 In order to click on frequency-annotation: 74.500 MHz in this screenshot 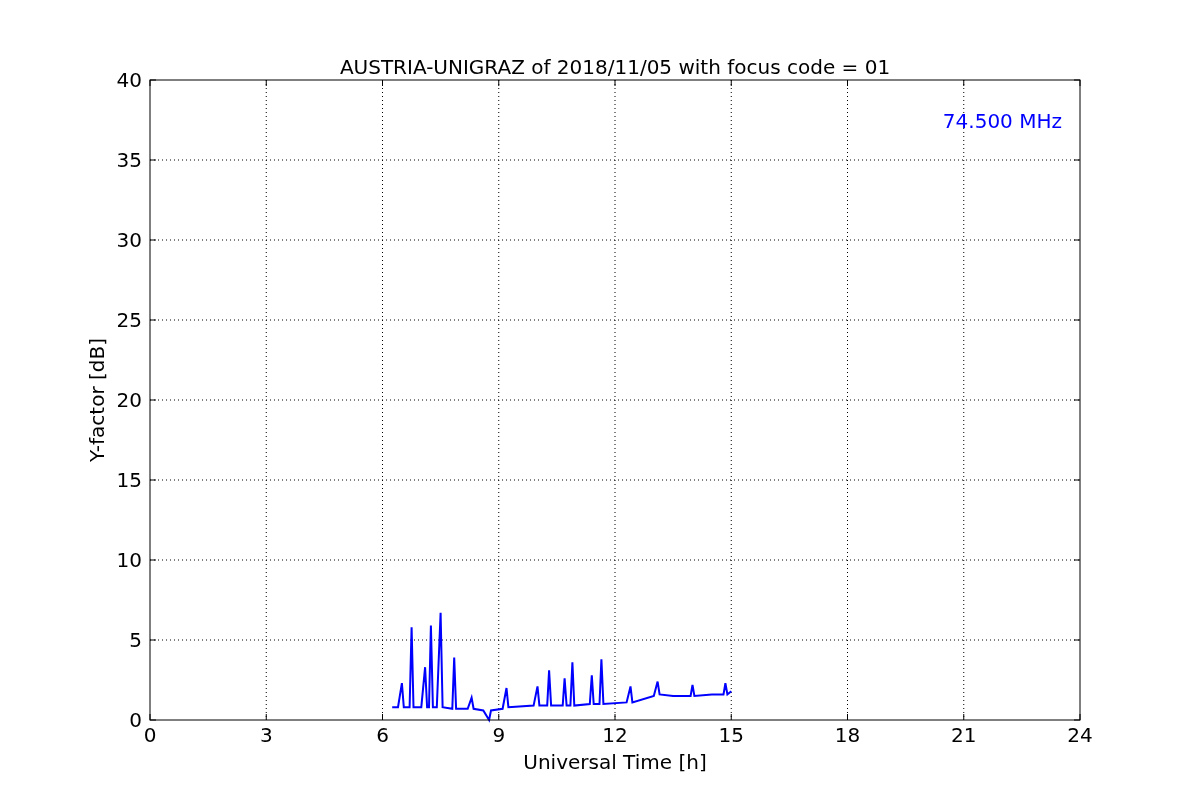, I will do `click(1002, 121)`.